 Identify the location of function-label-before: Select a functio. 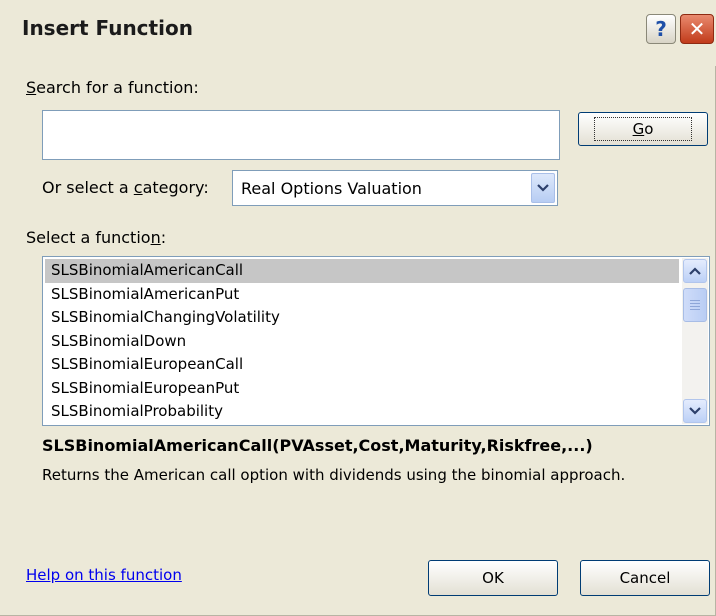
(88, 237).